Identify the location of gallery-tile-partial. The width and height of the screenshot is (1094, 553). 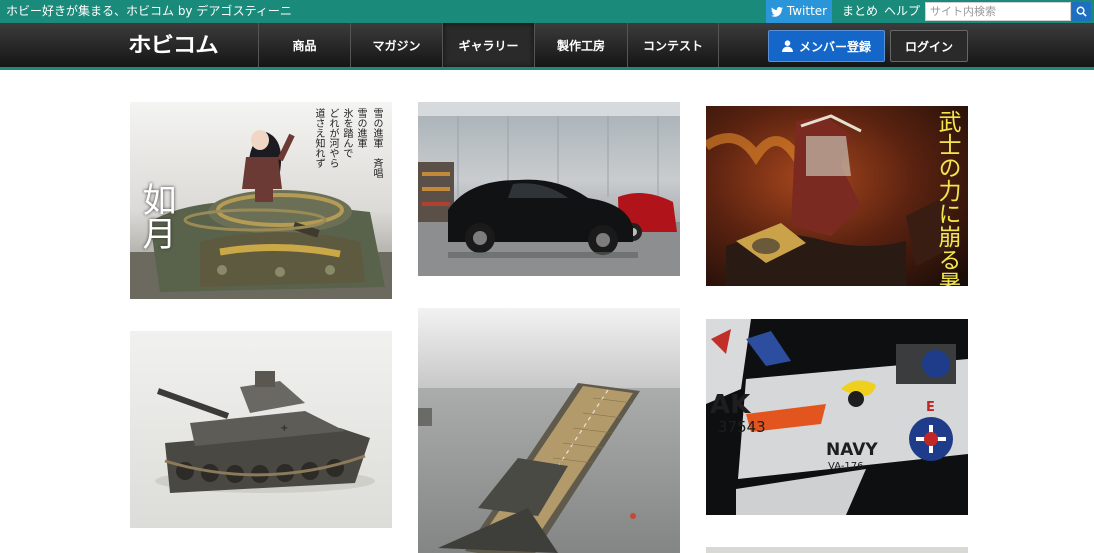
(837, 550).